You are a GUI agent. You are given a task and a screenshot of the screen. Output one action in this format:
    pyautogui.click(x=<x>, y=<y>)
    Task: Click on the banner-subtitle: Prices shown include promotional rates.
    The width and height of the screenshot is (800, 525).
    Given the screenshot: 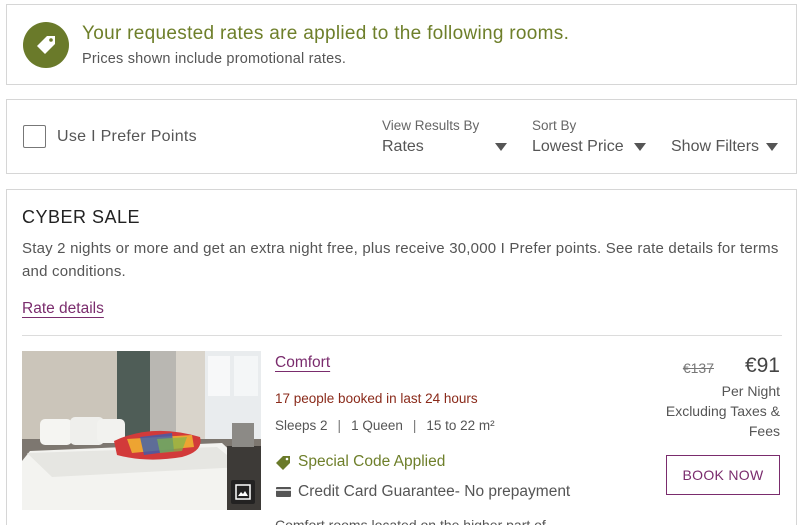 What is the action you would take?
    pyautogui.click(x=214, y=59)
    